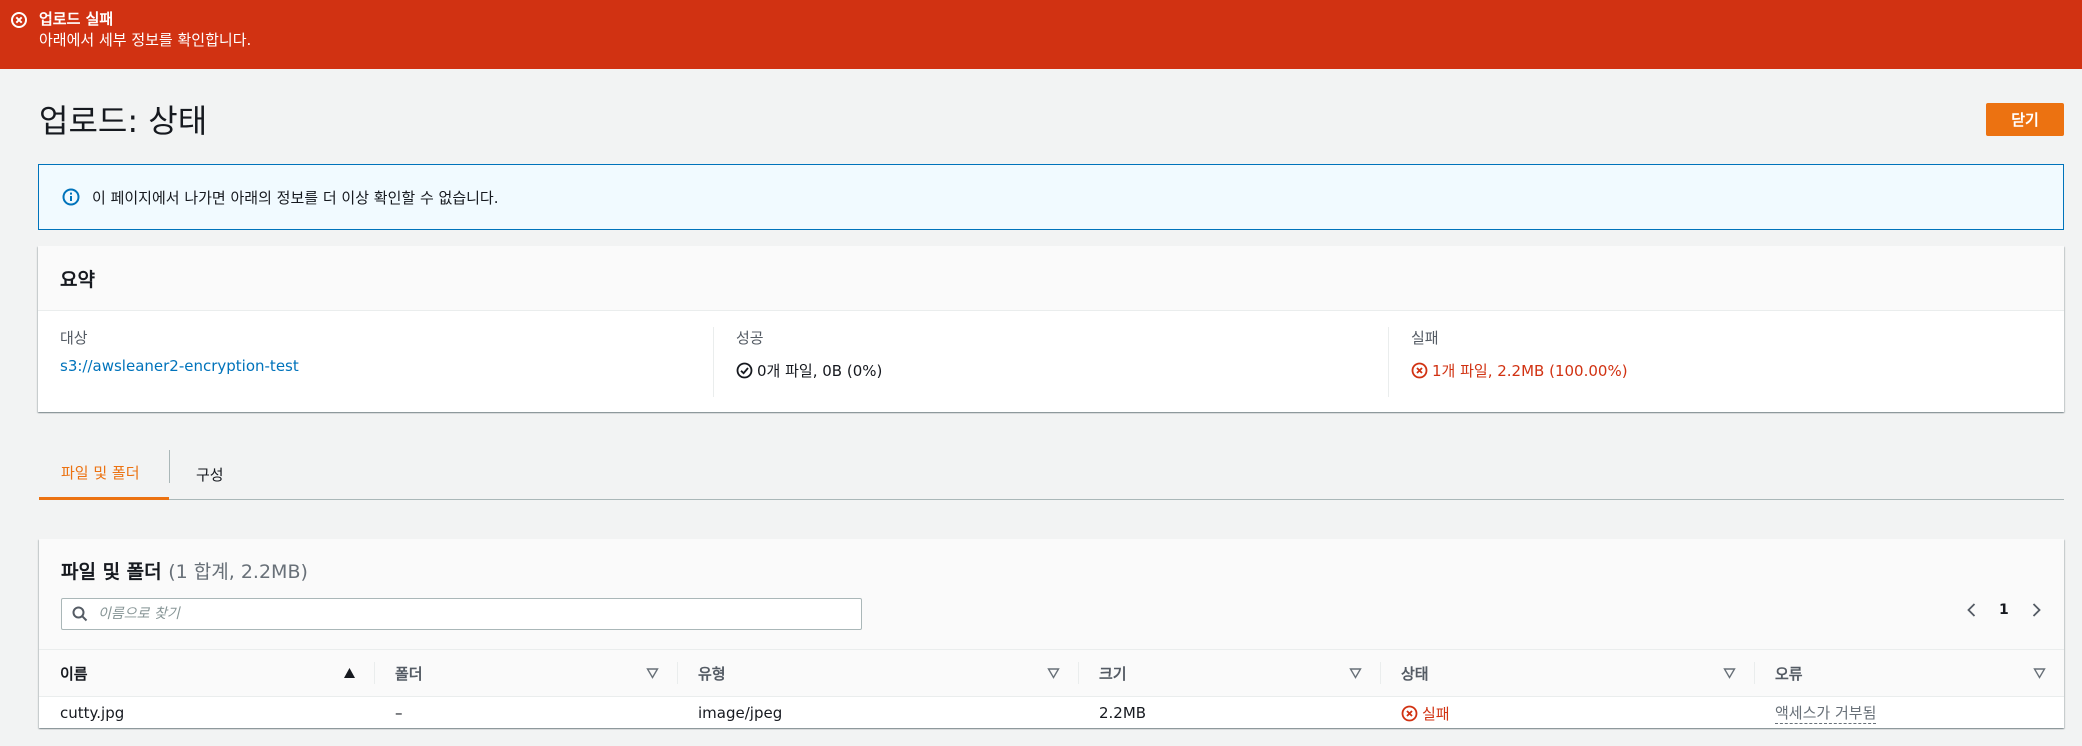  Describe the element at coordinates (750, 338) in the screenshot. I see `success-label: 성공` at that location.